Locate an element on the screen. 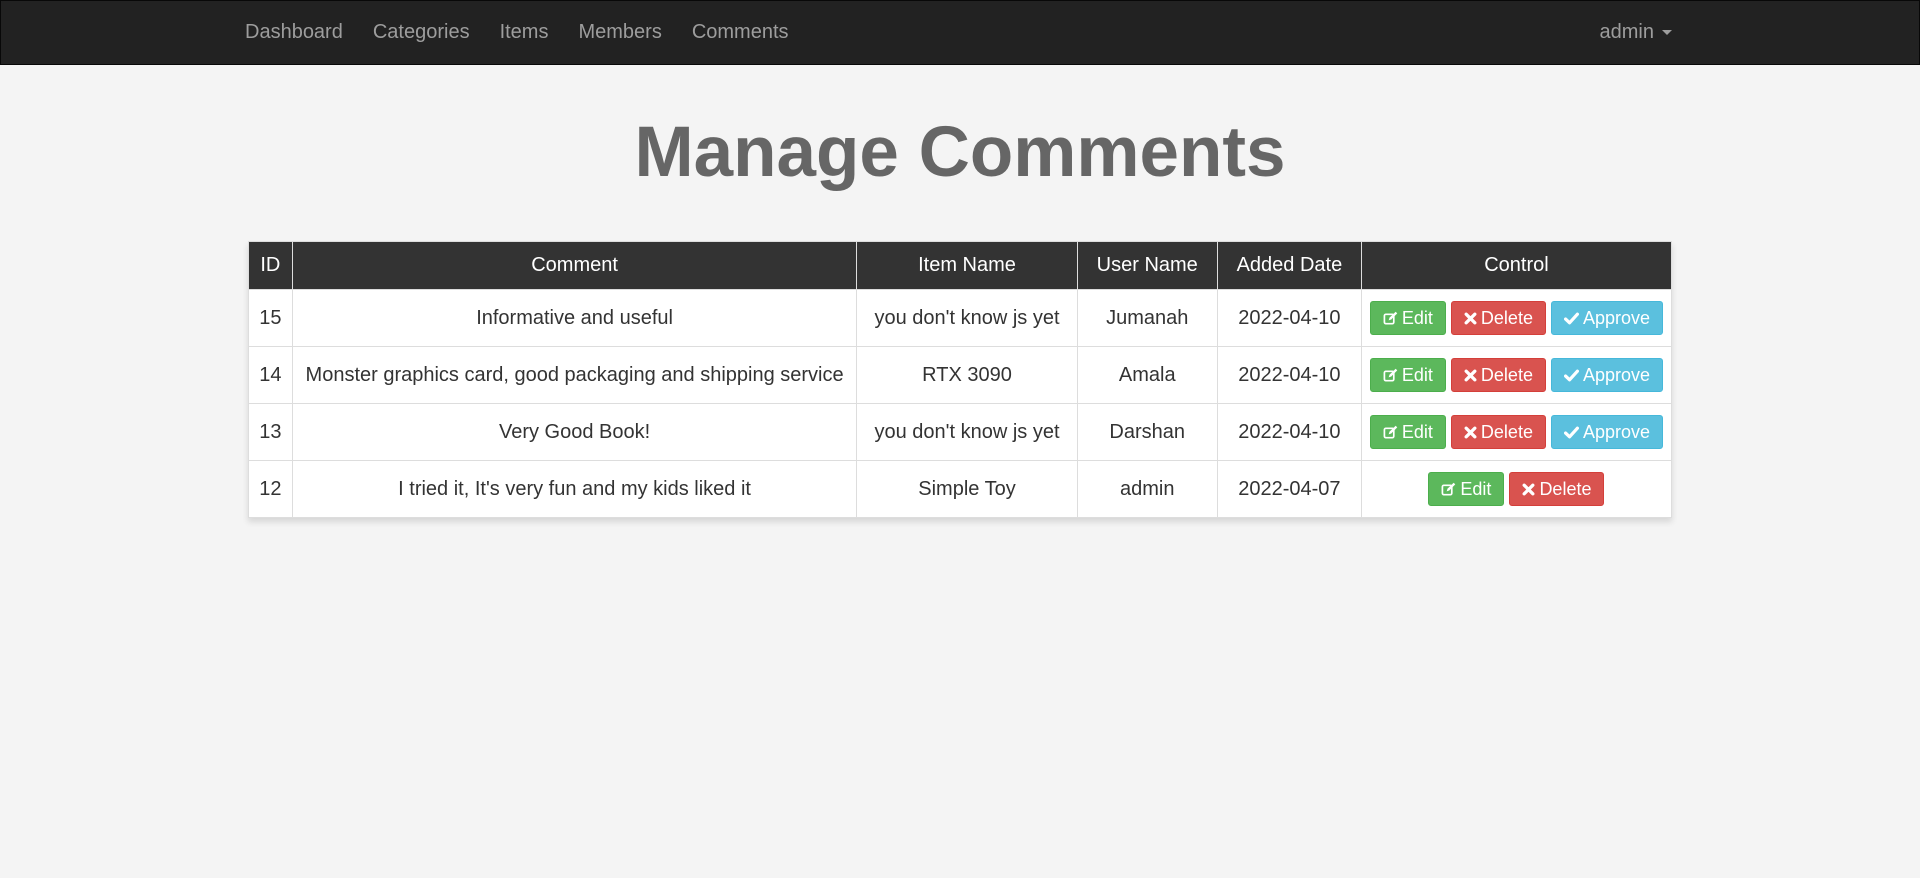 This screenshot has width=1920, height=878. header-comment: Comment is located at coordinates (574, 265).